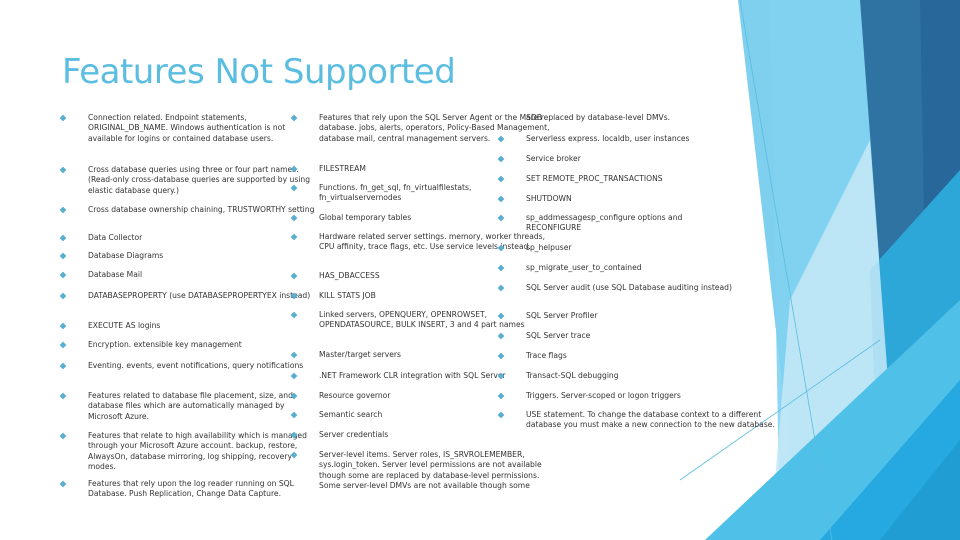 The height and width of the screenshot is (540, 960). Describe the element at coordinates (644, 268) in the screenshot. I see `list-item: sp_migrate_user_to_contained` at that location.